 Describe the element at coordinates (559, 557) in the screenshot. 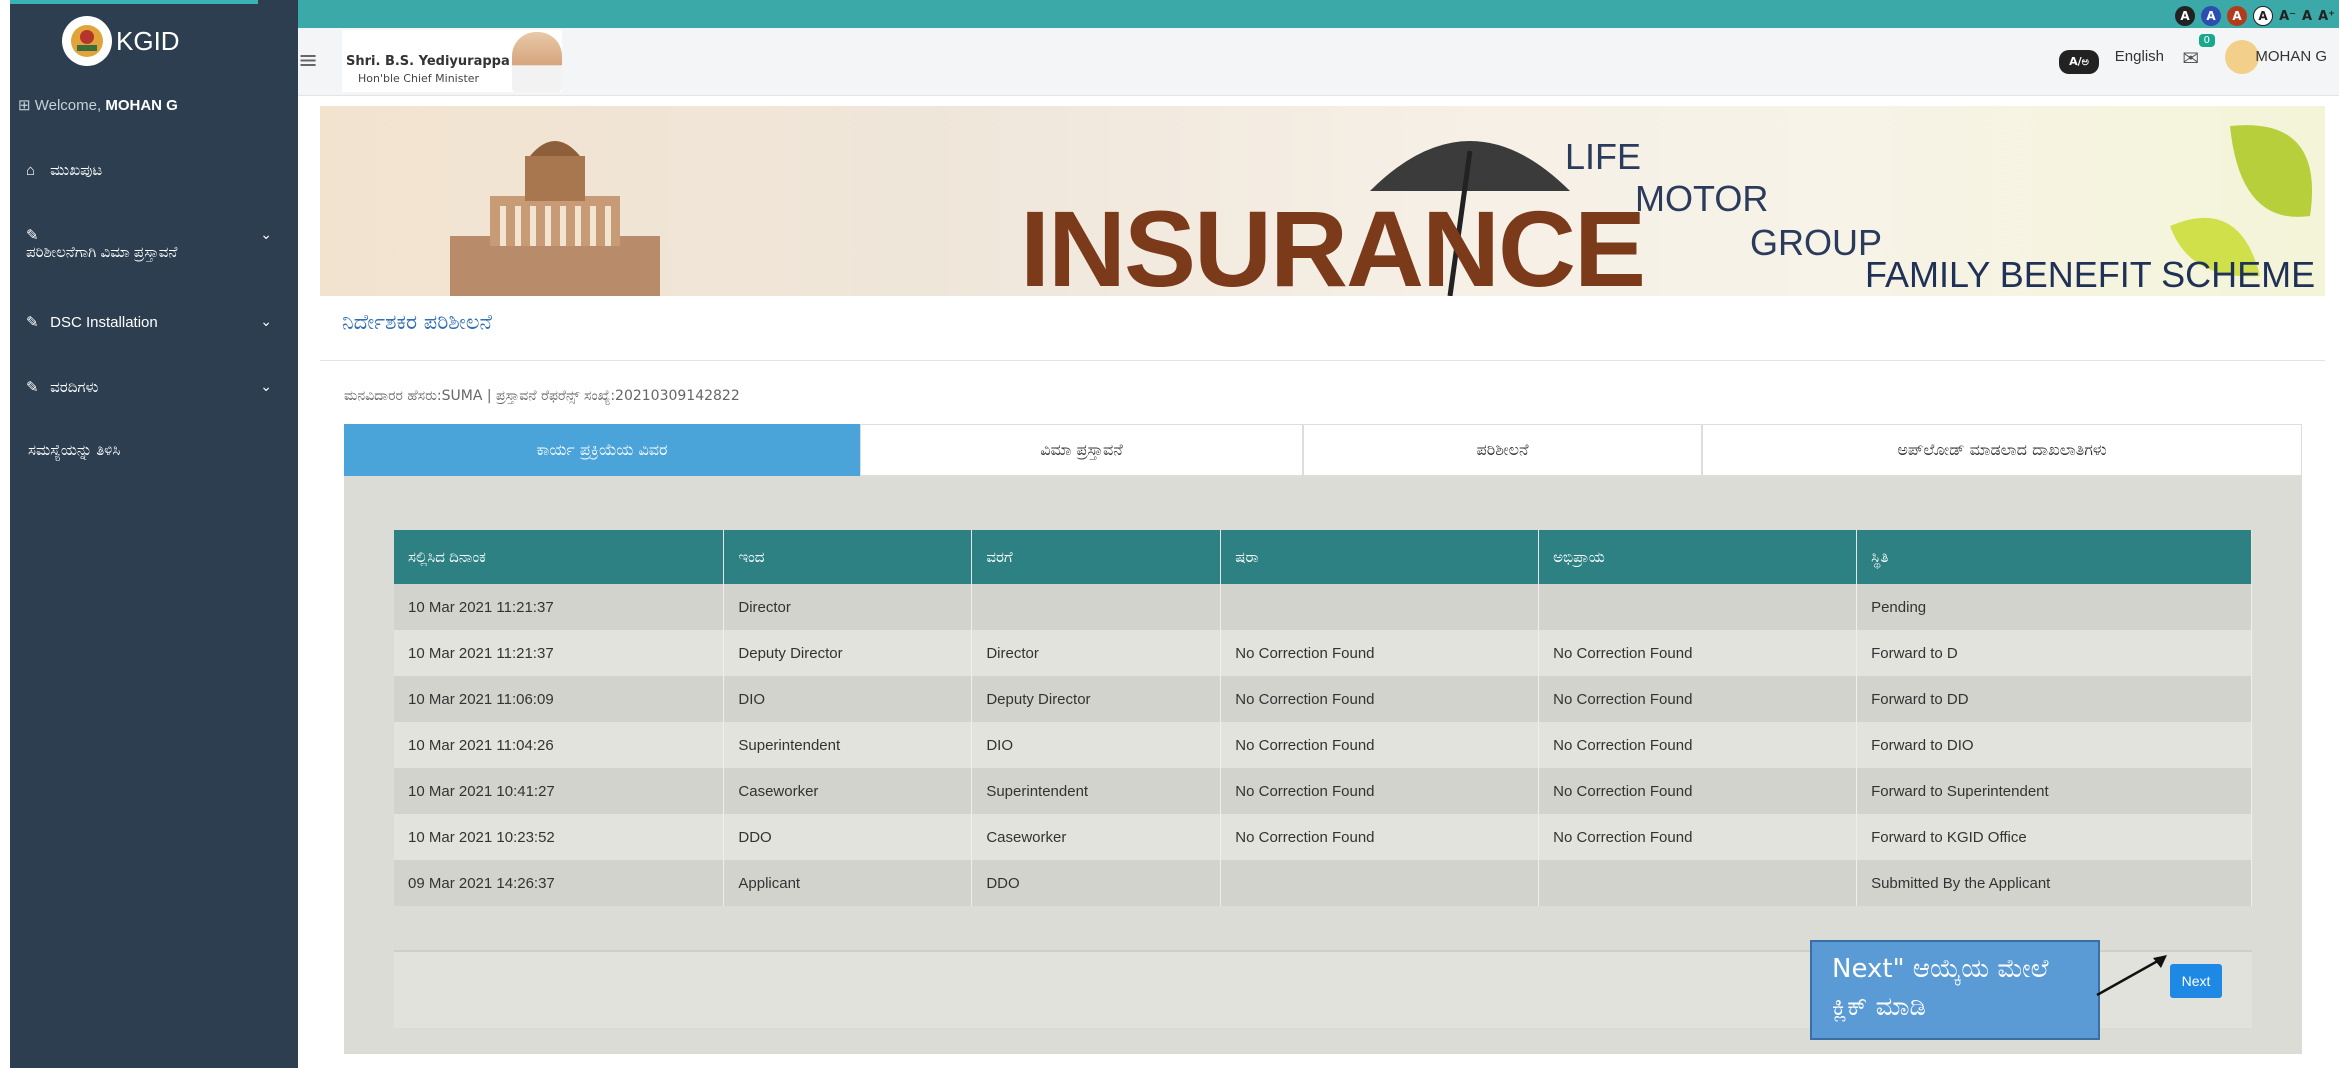

I see `column-header: ಸಲ್ಲಿಸಿದ ದಿನಾಂಕ` at that location.